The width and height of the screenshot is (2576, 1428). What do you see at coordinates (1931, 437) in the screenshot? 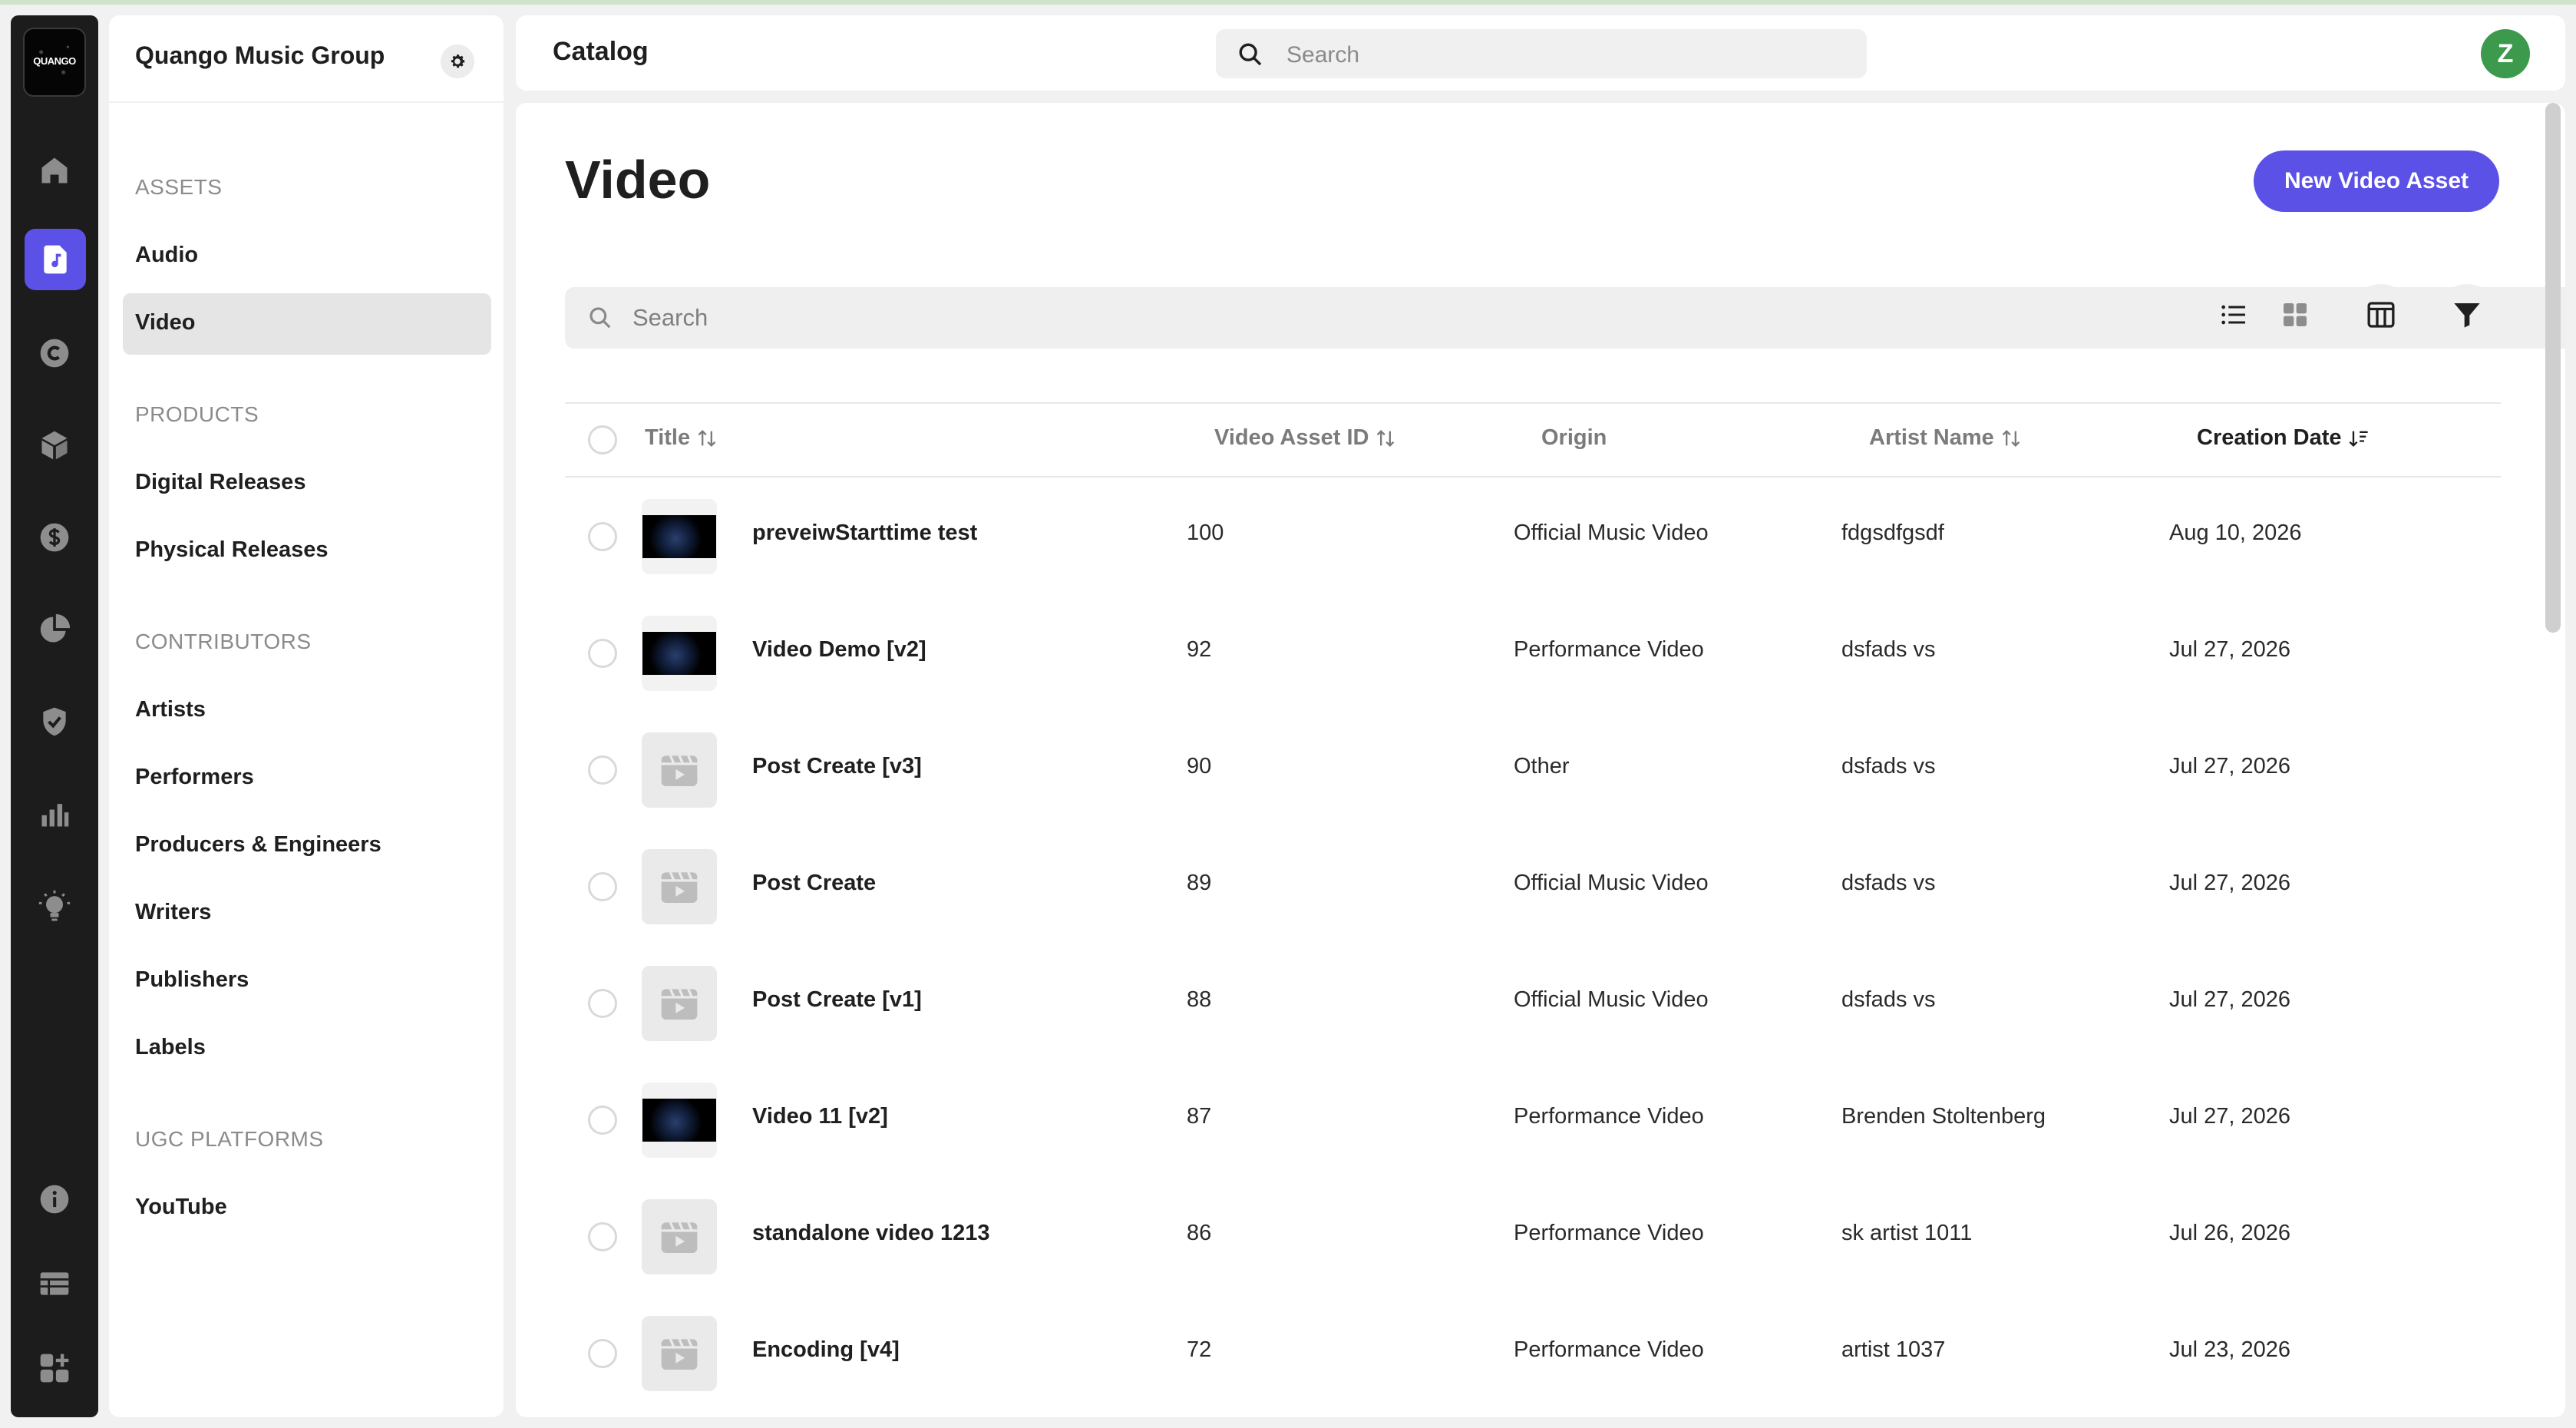
I see `column-artist-name-label: Artist Name` at bounding box center [1931, 437].